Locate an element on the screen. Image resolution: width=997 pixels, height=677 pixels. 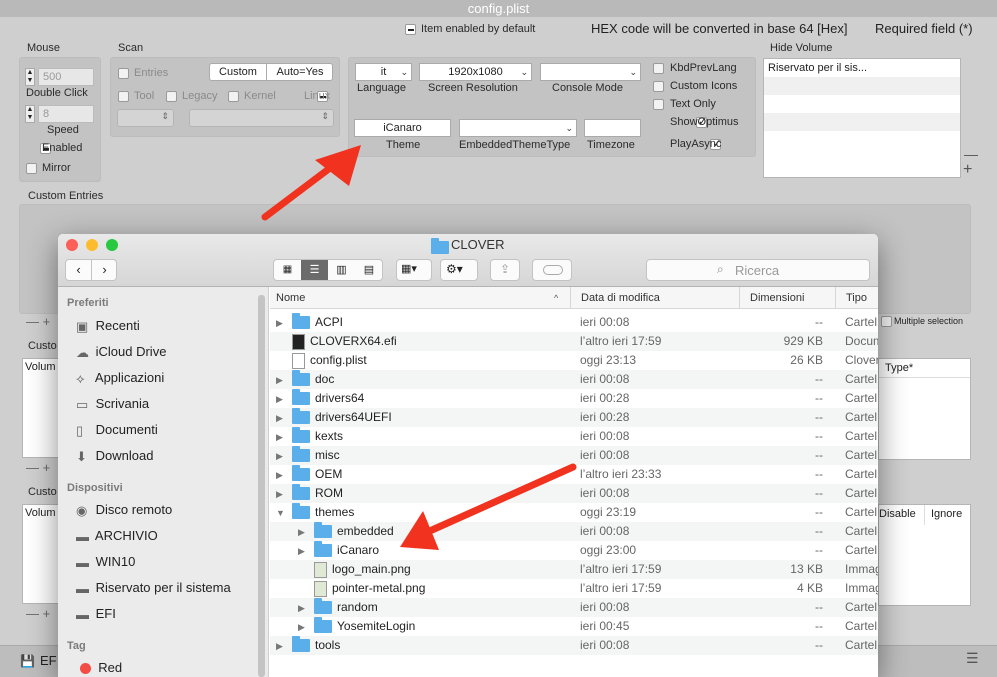
arrow-to-theme is located at coordinates (311, 183).